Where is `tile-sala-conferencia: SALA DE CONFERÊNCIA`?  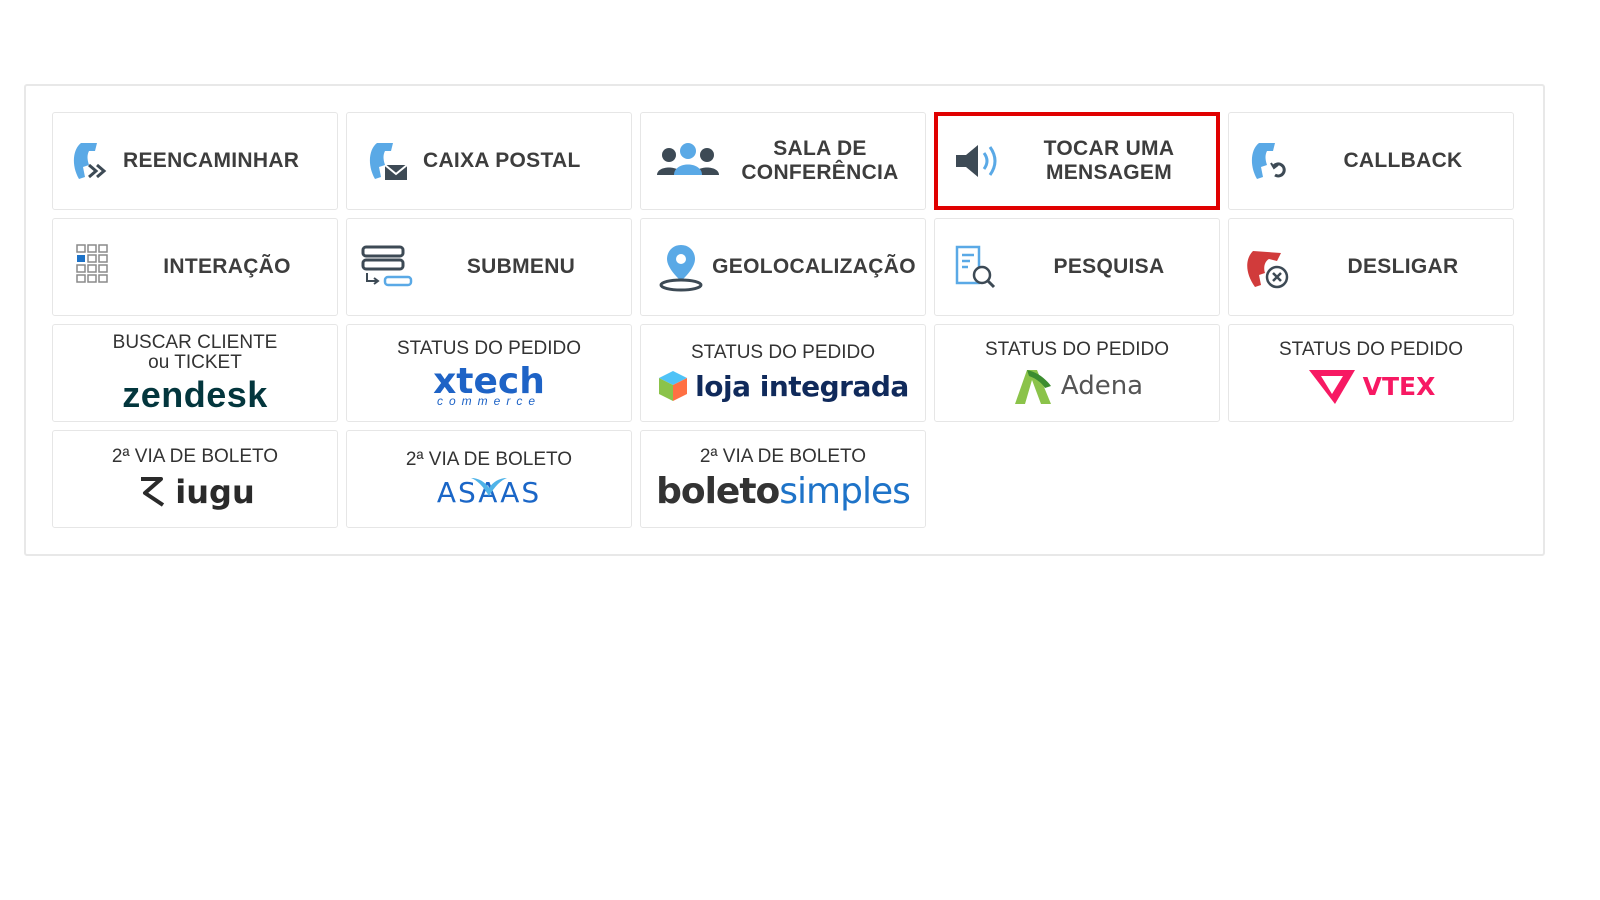
tile-sala-conferencia: SALA DE CONFERÊNCIA is located at coordinates (783, 161).